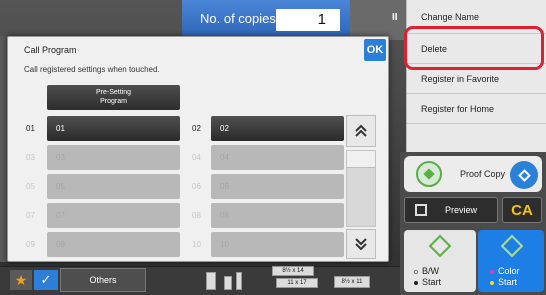 This screenshot has height=295, width=546. I want to click on color-line1: Color, so click(509, 271).